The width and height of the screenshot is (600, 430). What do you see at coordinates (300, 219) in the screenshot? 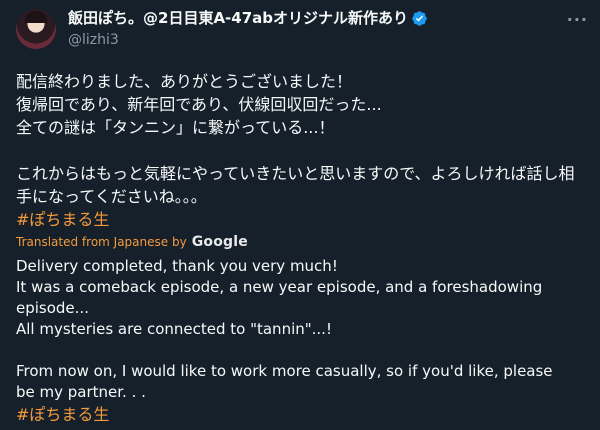
I see `hashtag-link: #ぽちまる生` at bounding box center [300, 219].